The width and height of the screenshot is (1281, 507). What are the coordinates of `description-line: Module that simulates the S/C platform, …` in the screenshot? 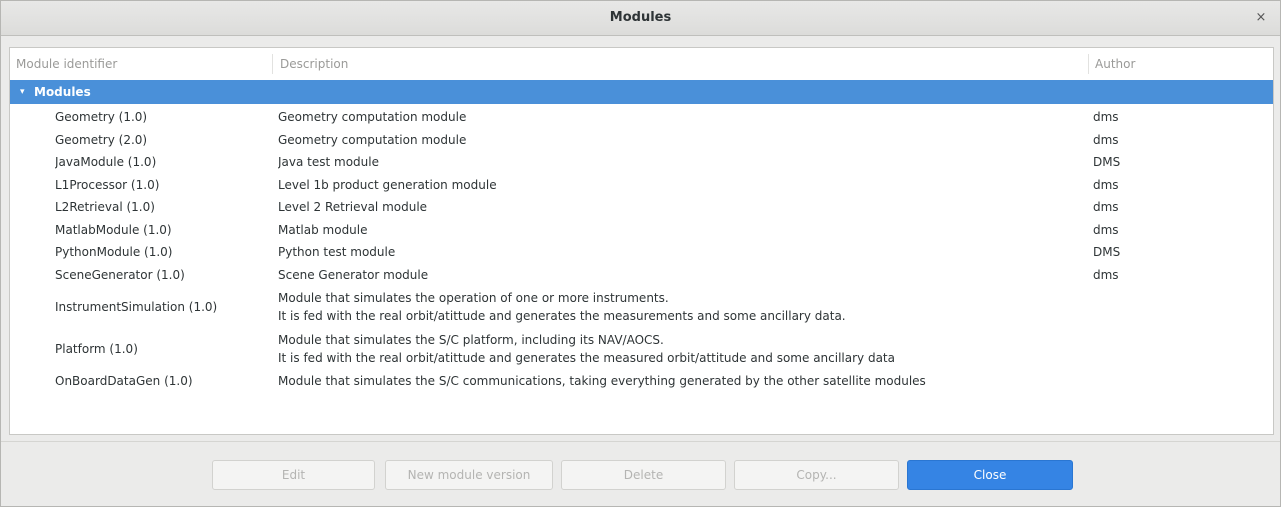 It's located at (471, 340).